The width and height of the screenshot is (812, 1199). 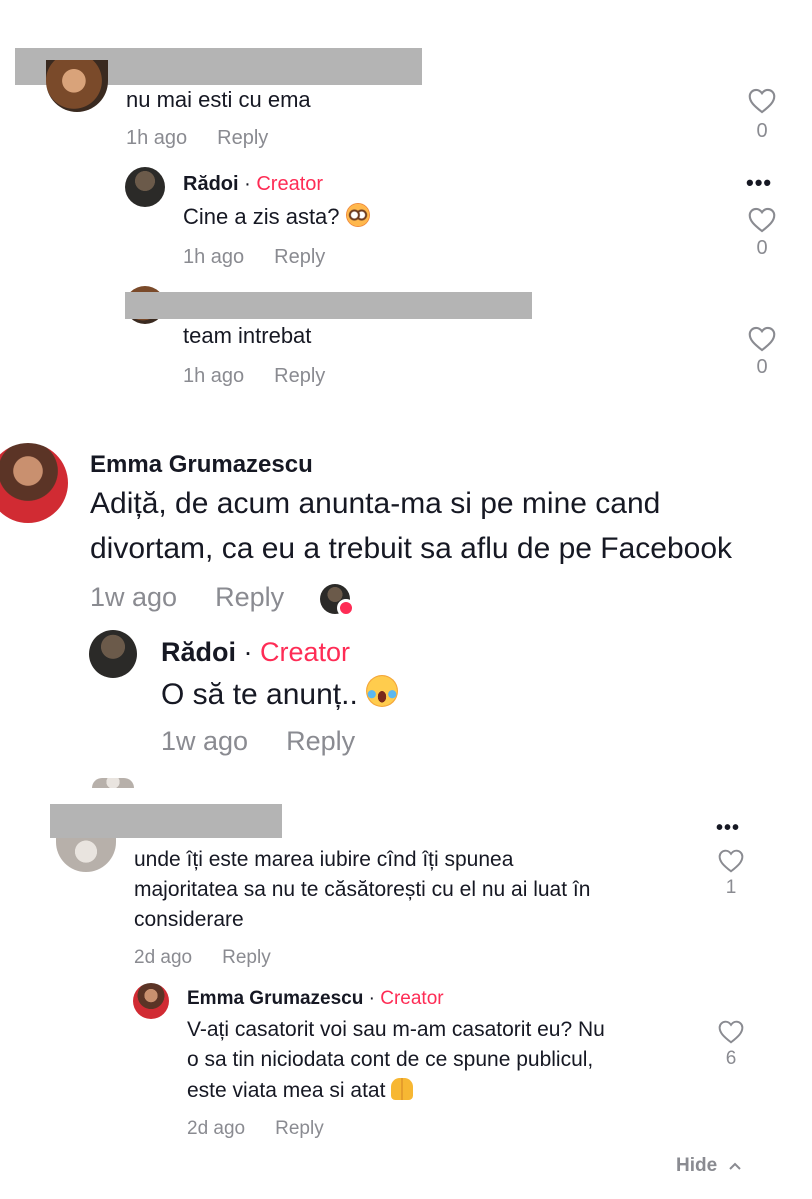 What do you see at coordinates (218, 99) in the screenshot?
I see `comment-text: nu mai esti cu ema` at bounding box center [218, 99].